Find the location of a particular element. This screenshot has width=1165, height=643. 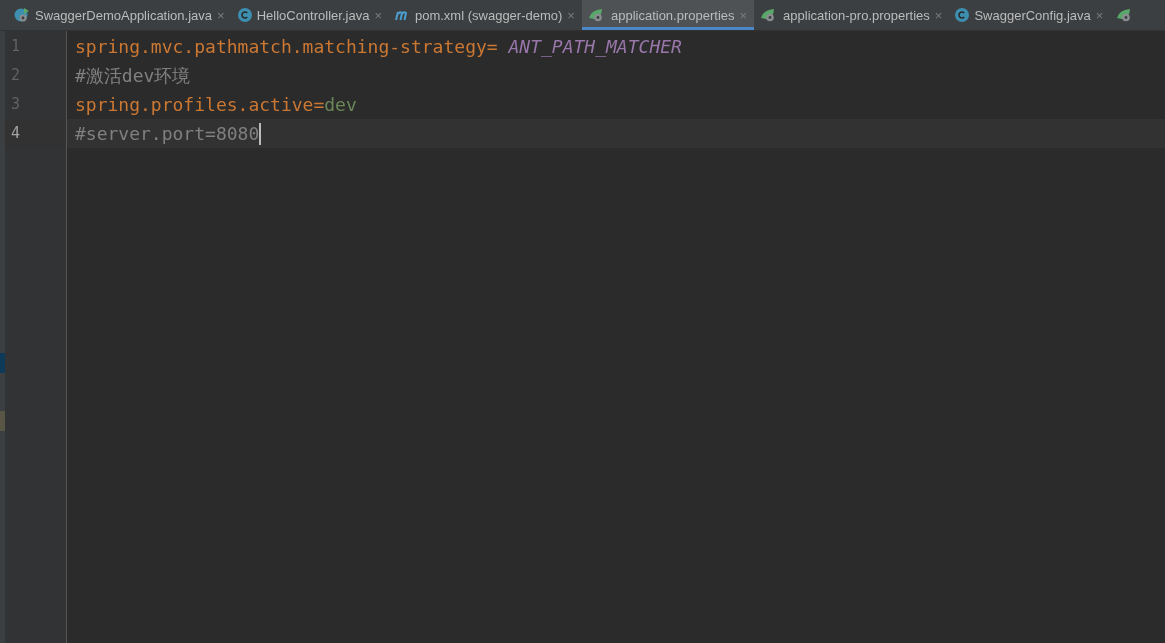

editor-tab: pom.xml (swagger-demo) × is located at coordinates (485, 15).